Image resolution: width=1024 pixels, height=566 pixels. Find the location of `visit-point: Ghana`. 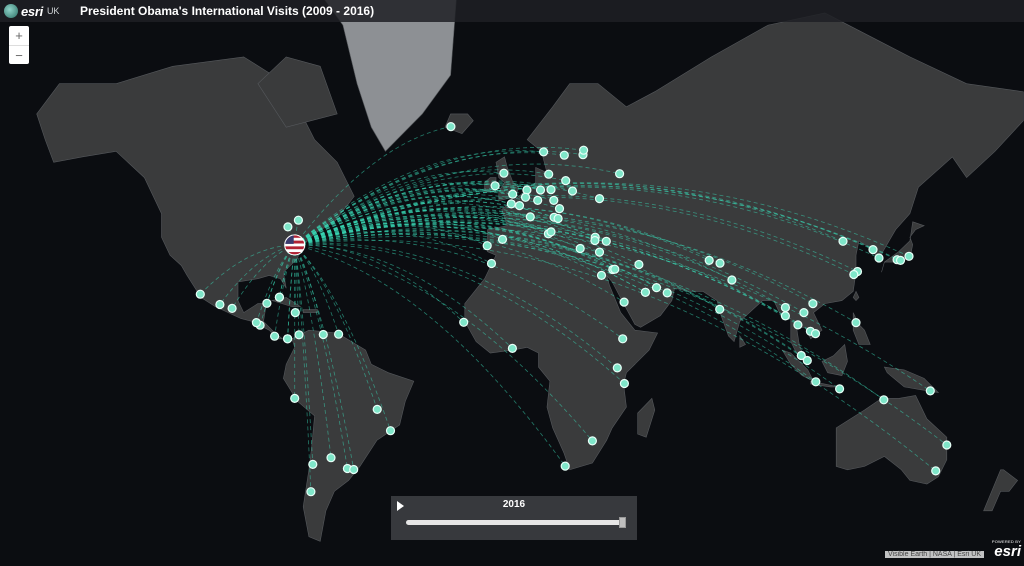

visit-point: Ghana is located at coordinates (512, 348).